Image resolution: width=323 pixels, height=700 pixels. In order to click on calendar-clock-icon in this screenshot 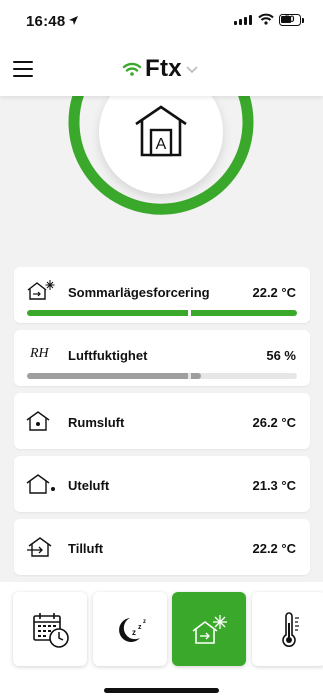, I will do `click(51, 630)`.